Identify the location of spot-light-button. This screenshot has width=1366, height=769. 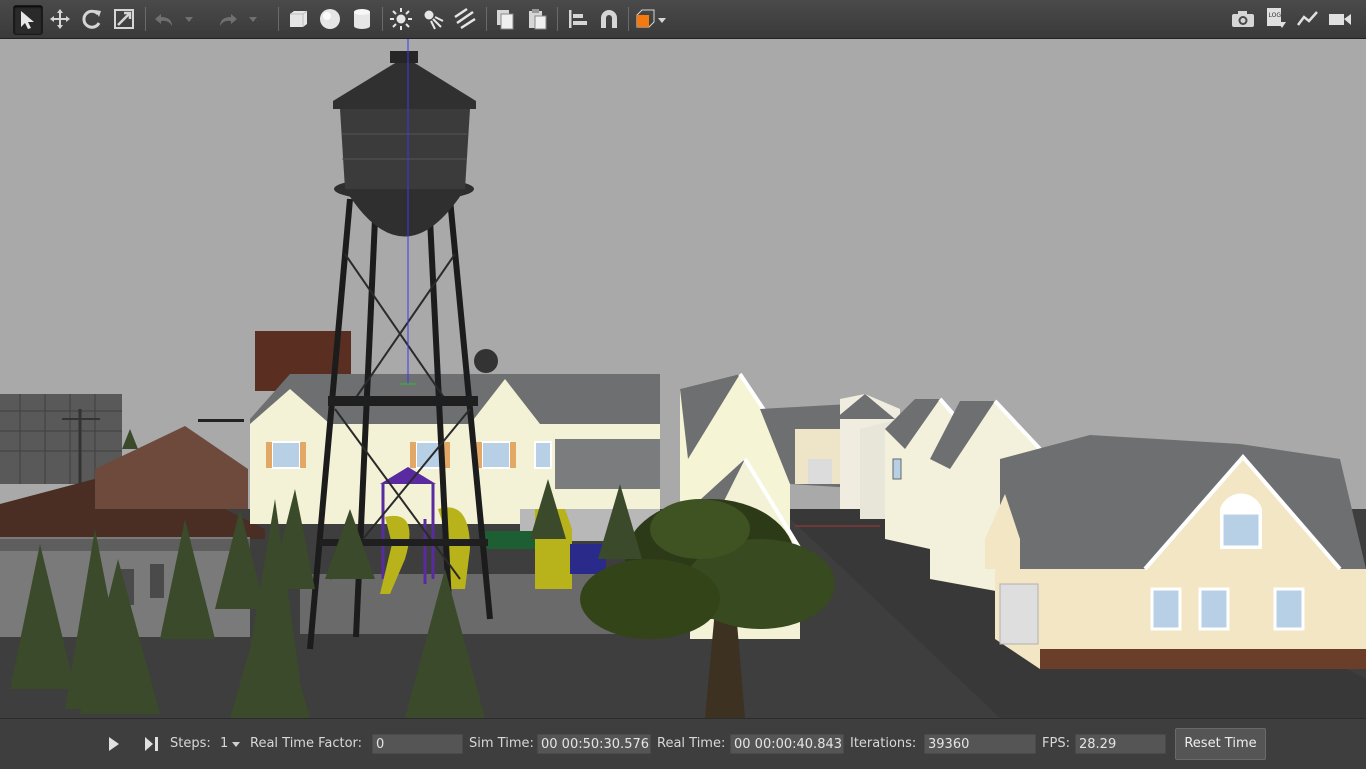
(433, 19).